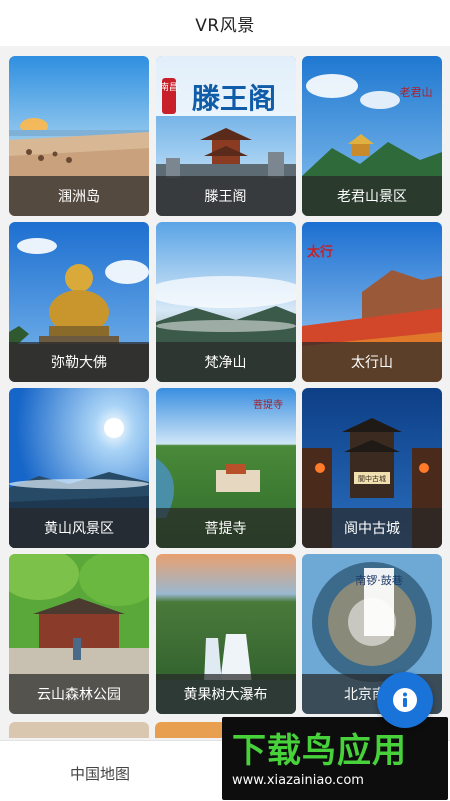  What do you see at coordinates (225, 694) in the screenshot?
I see `scenery-card-label: 黄果树大瀑布` at bounding box center [225, 694].